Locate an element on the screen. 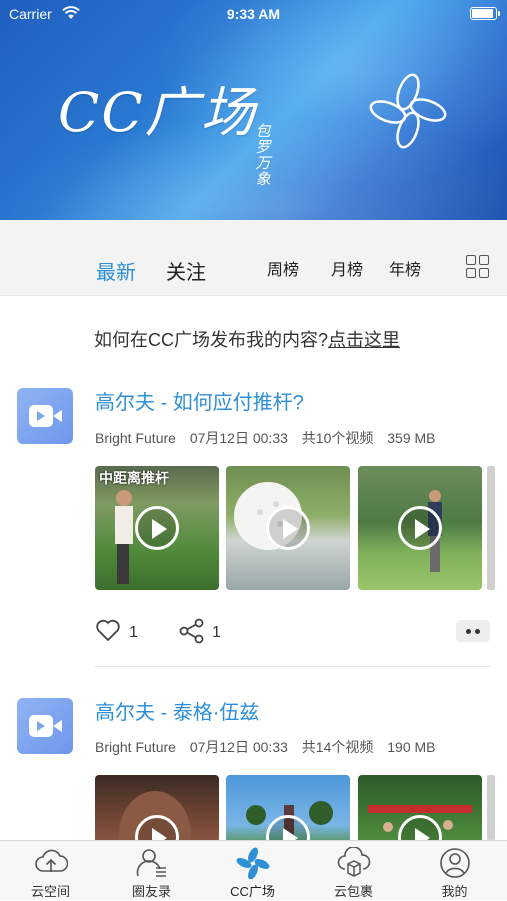 This screenshot has height=901, width=507. nav-label: 圈友录 is located at coordinates (151, 891).